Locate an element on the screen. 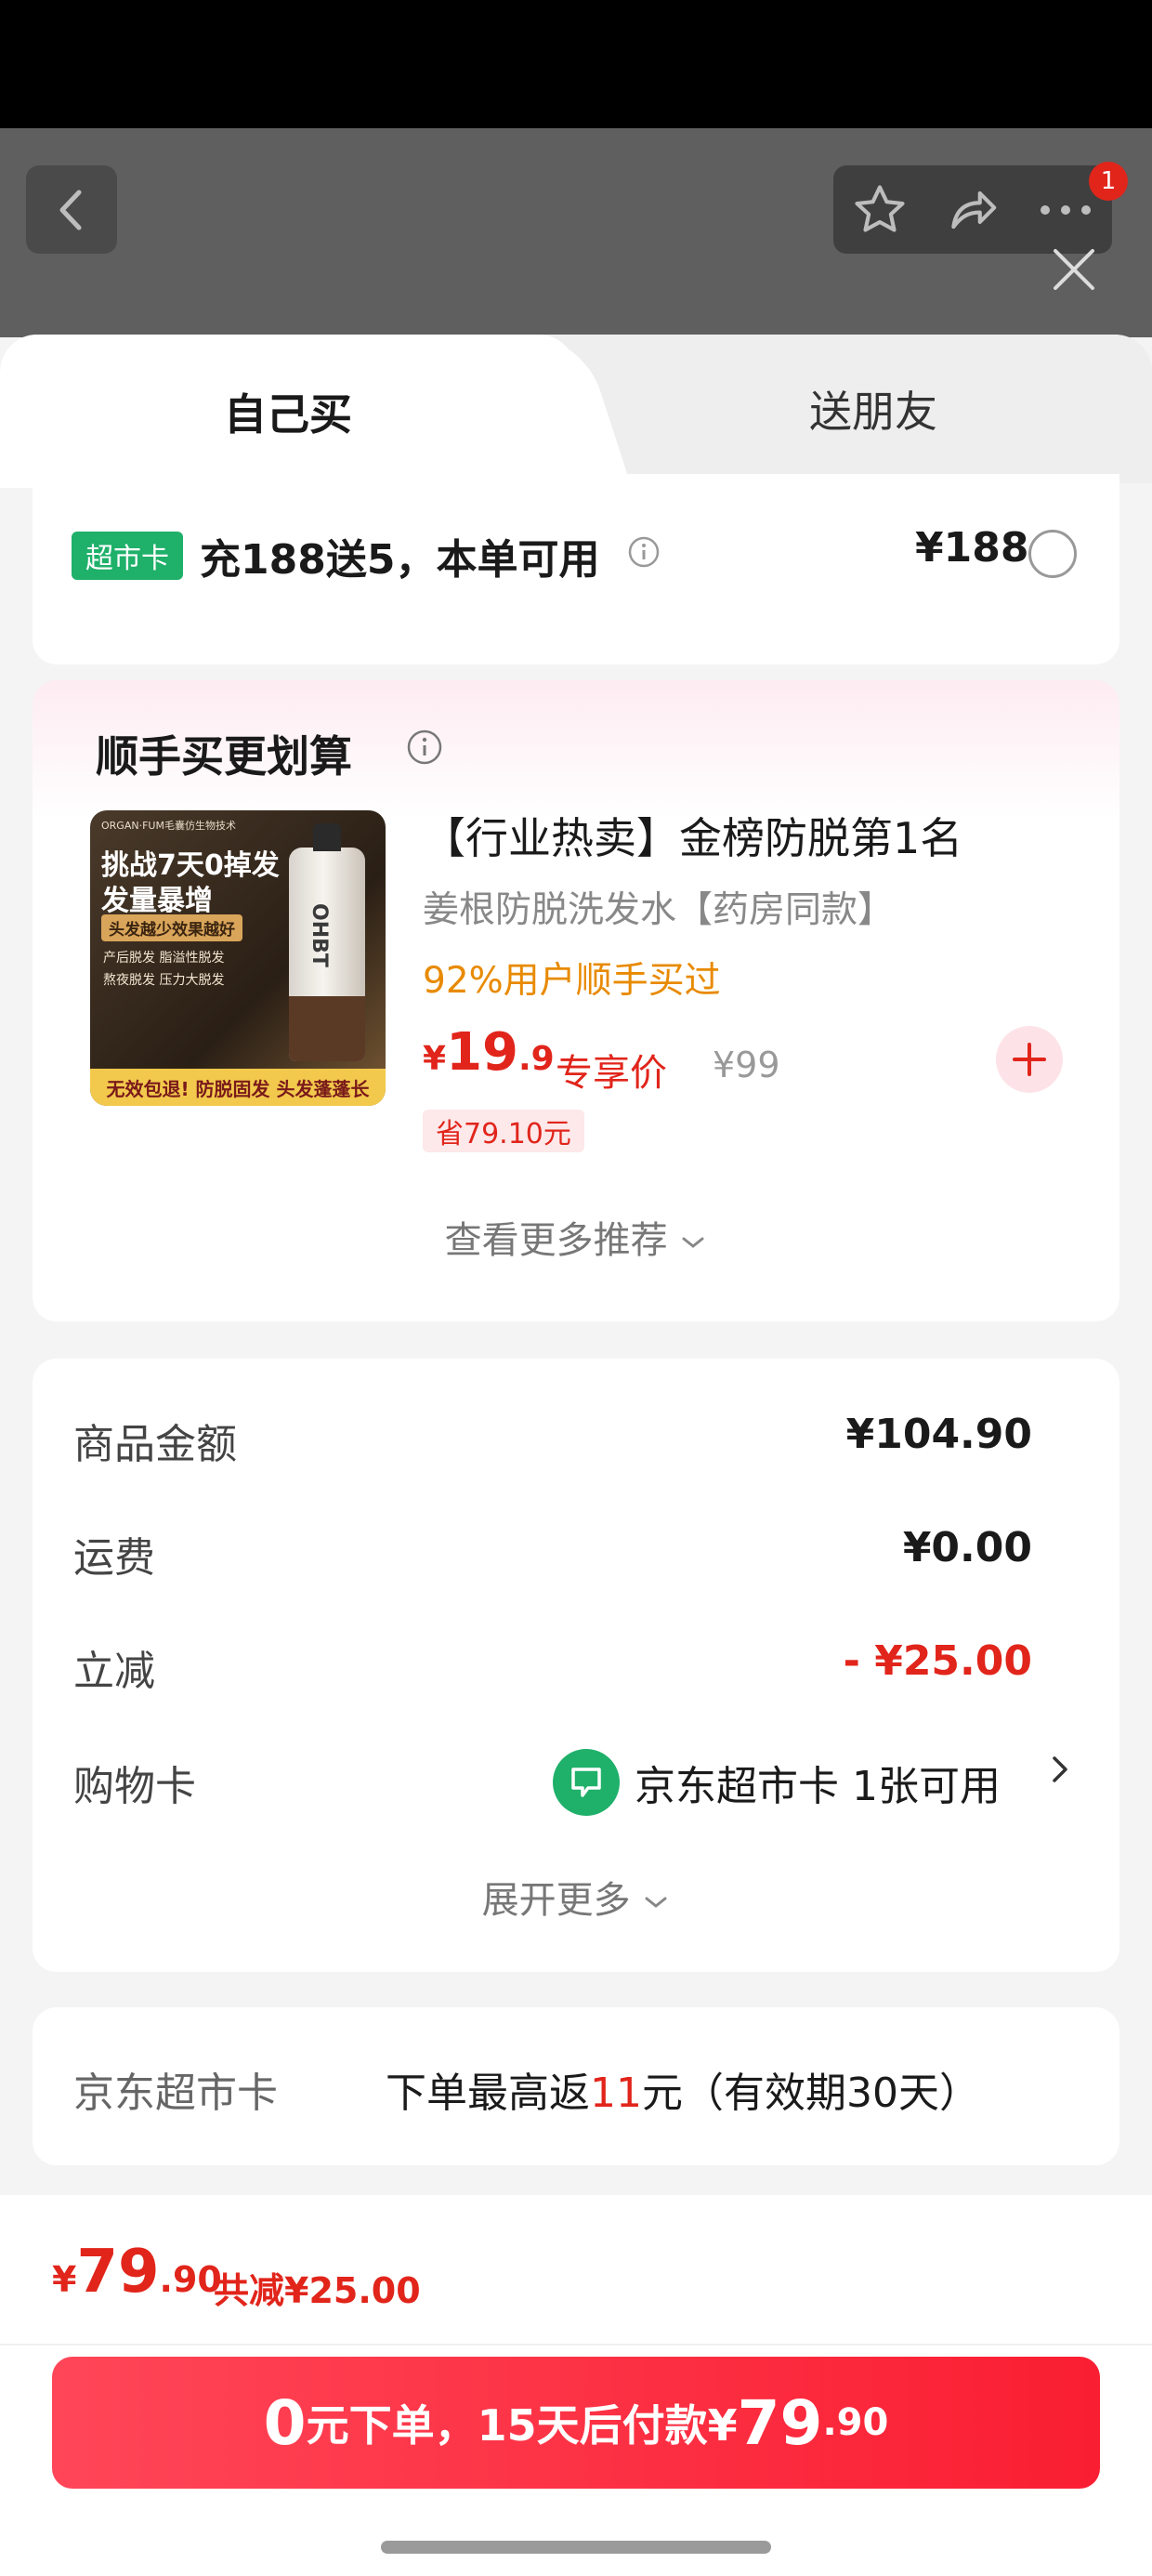 This screenshot has width=1152, height=2576. bottom-action-bar: ¥79.90 共减¥25.00 0 元下单，15天后付款¥ 79.90 is located at coordinates (576, 2385).